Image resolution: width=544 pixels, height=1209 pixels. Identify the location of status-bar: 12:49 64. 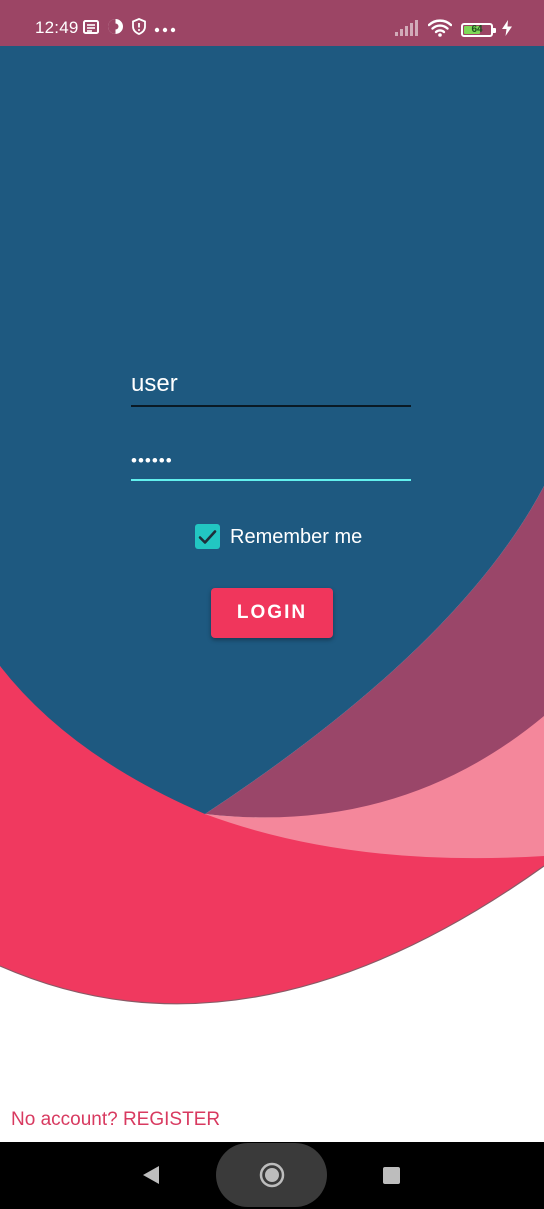
(272, 23).